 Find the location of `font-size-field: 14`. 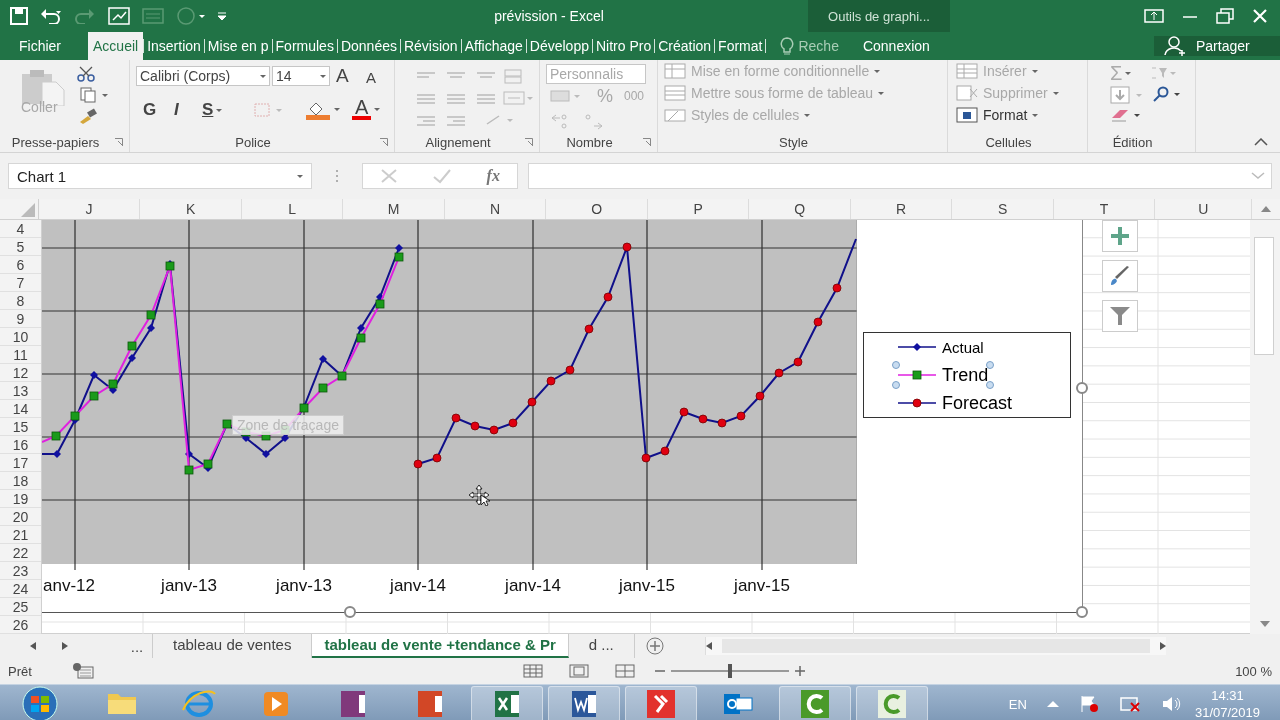

font-size-field: 14 is located at coordinates (301, 76).